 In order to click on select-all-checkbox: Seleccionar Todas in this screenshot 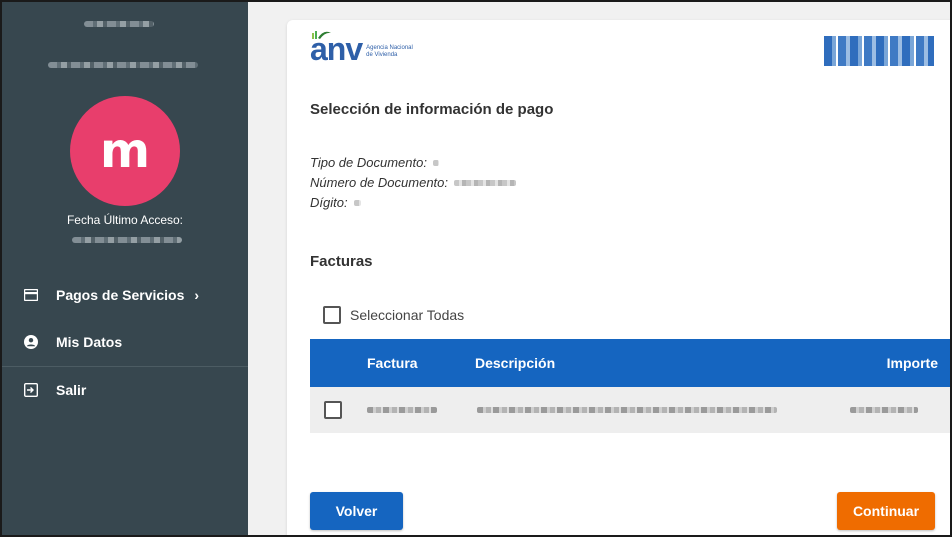, I will do `click(393, 315)`.